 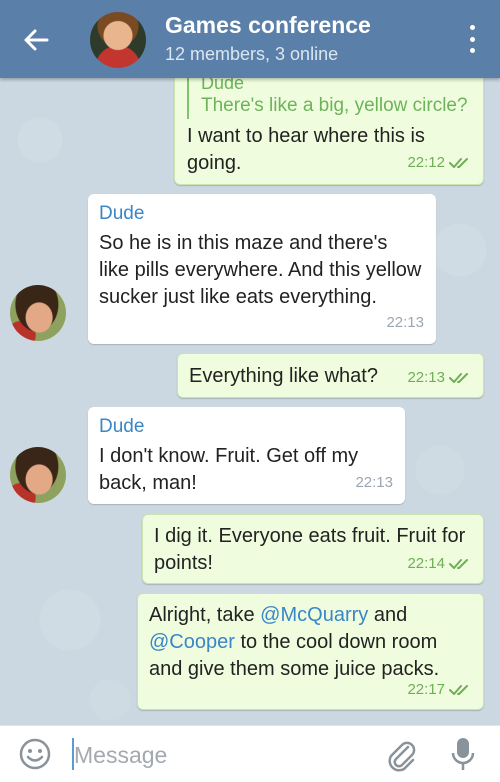 I want to click on chat-subtitle: 12 members, 3 online, so click(x=252, y=54).